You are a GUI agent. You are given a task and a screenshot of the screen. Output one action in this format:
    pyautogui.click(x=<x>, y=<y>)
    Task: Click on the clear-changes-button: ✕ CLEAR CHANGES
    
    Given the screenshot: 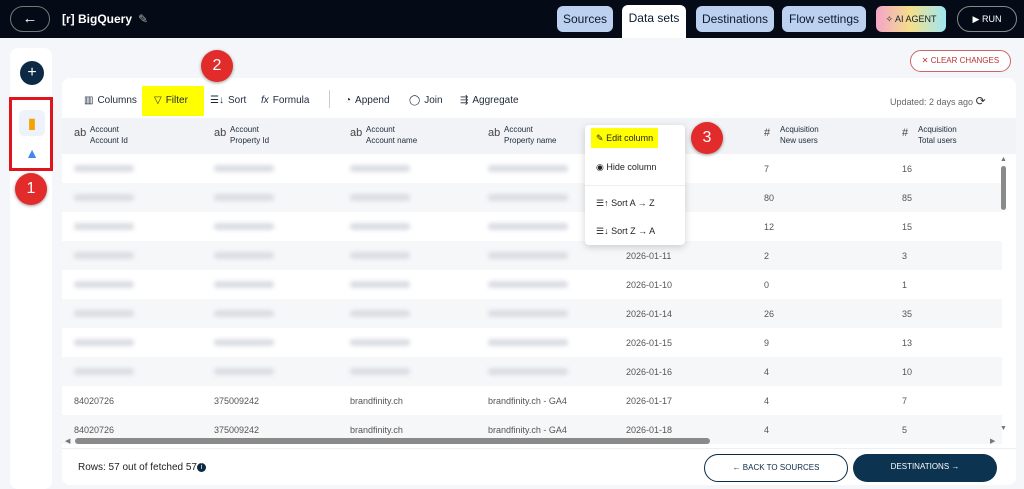 What is the action you would take?
    pyautogui.click(x=960, y=61)
    